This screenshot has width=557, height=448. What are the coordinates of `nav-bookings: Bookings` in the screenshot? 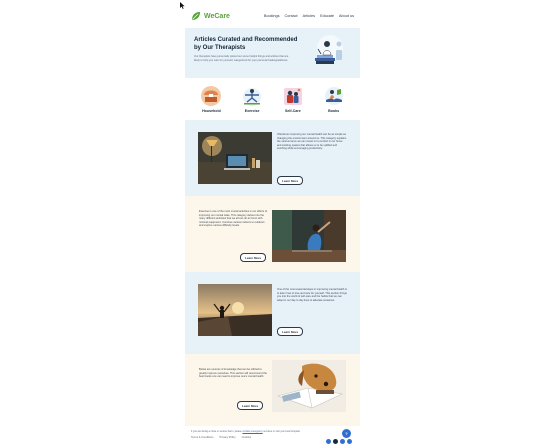 It's located at (272, 16).